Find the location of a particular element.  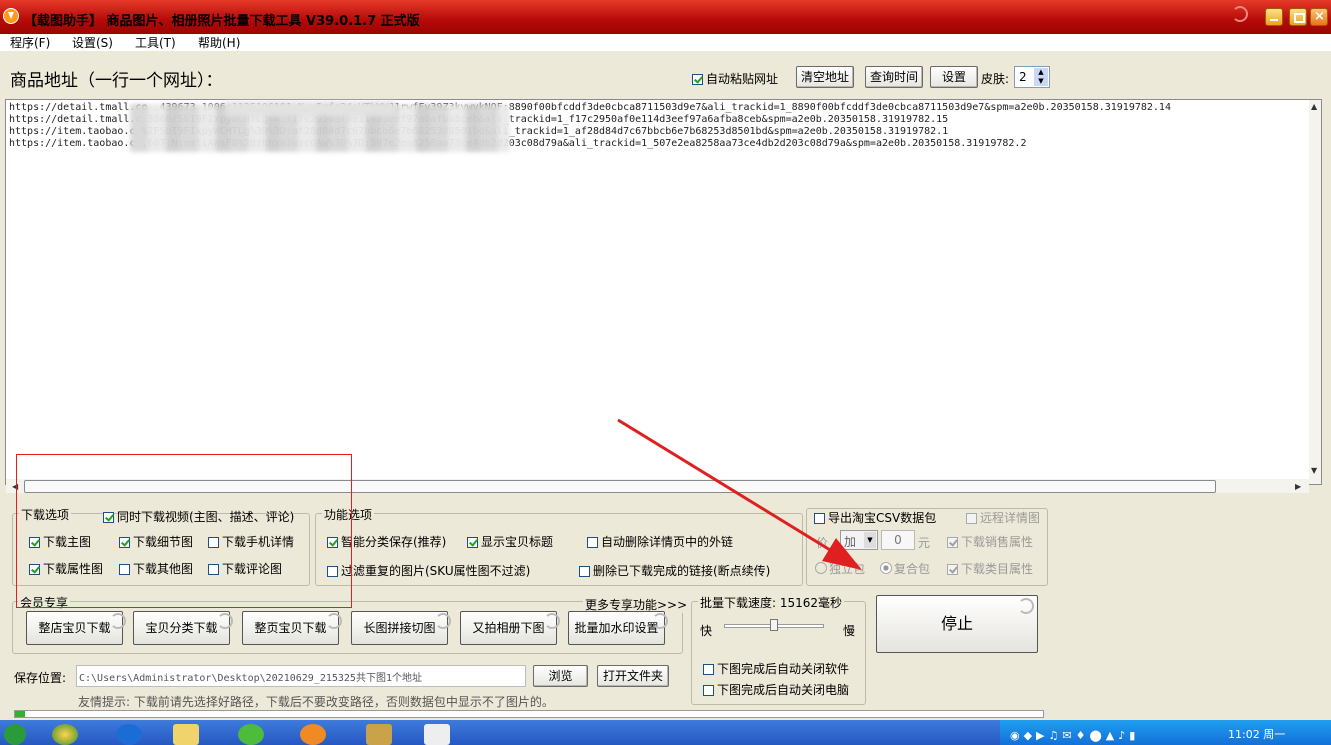

redaction-blur is located at coordinates (310, 109).